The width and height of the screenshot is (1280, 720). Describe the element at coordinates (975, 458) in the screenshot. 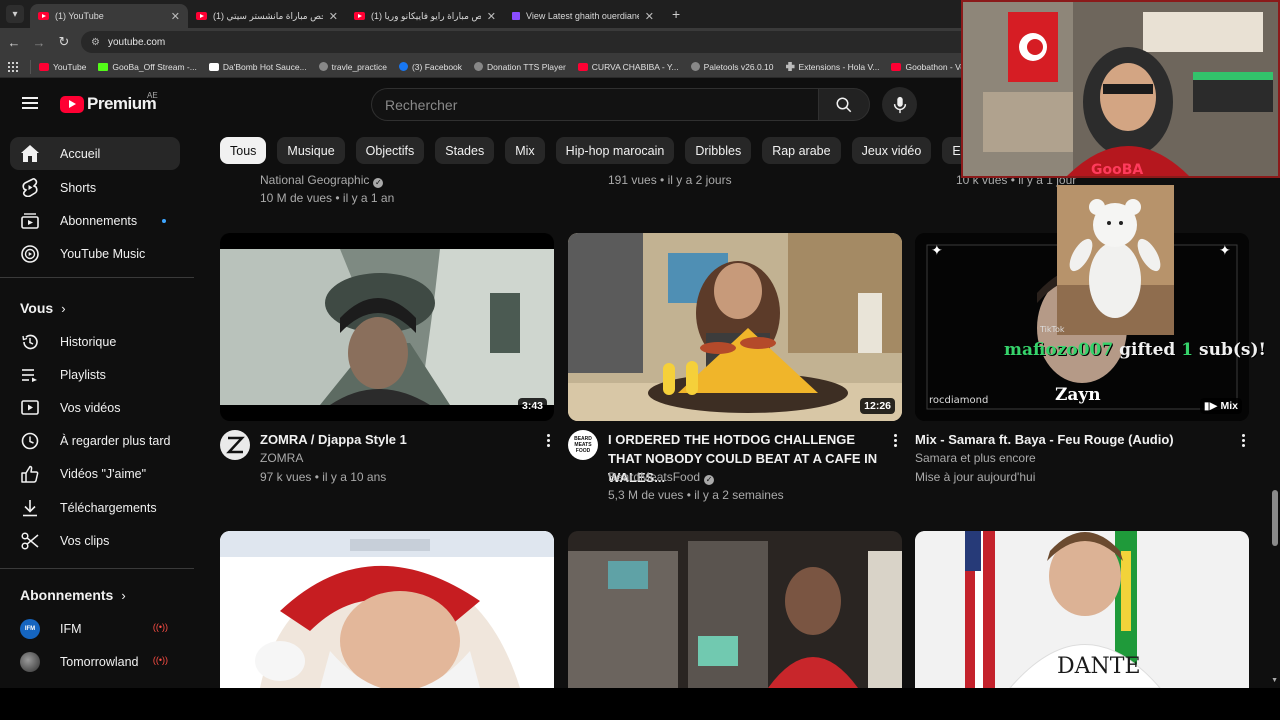

I see `channel-name: Samara et plus encore` at that location.